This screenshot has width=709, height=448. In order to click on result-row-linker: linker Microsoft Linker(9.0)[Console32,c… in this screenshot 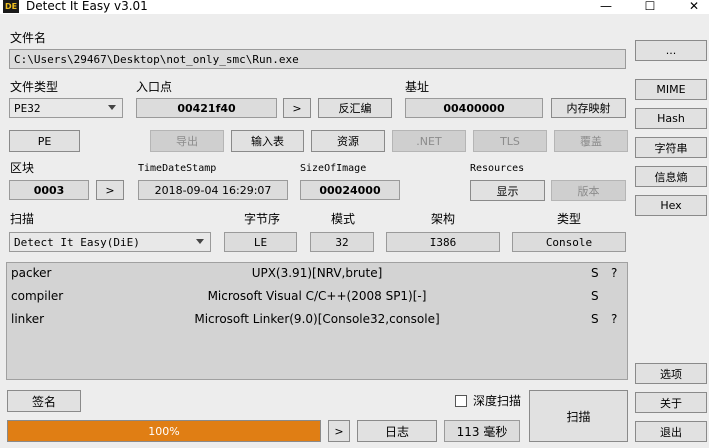, I will do `click(317, 322)`.